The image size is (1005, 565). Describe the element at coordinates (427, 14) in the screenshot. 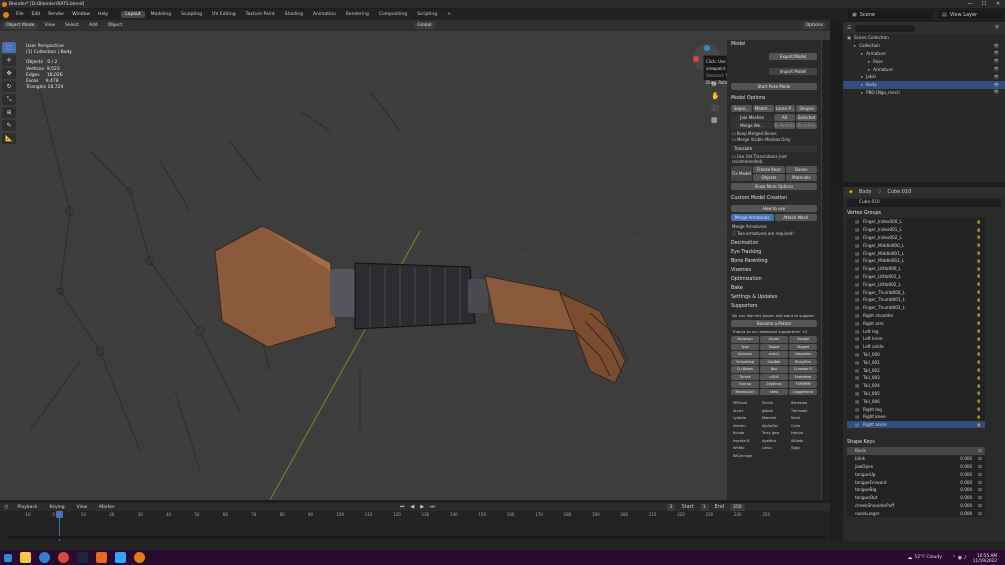

I see `tab-scripting: Scripting` at that location.